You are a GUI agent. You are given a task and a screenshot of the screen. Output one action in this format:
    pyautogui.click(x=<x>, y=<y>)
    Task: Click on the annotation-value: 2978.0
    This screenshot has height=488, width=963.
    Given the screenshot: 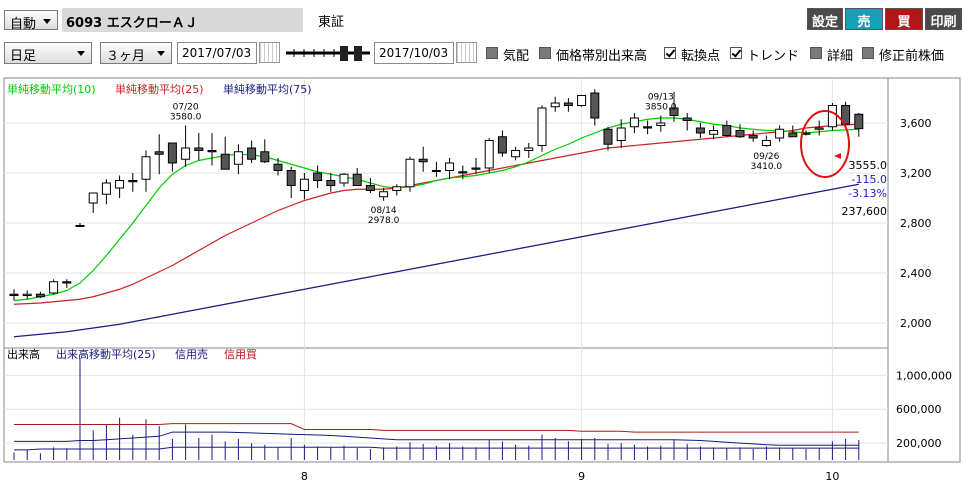 What is the action you would take?
    pyautogui.click(x=384, y=221)
    